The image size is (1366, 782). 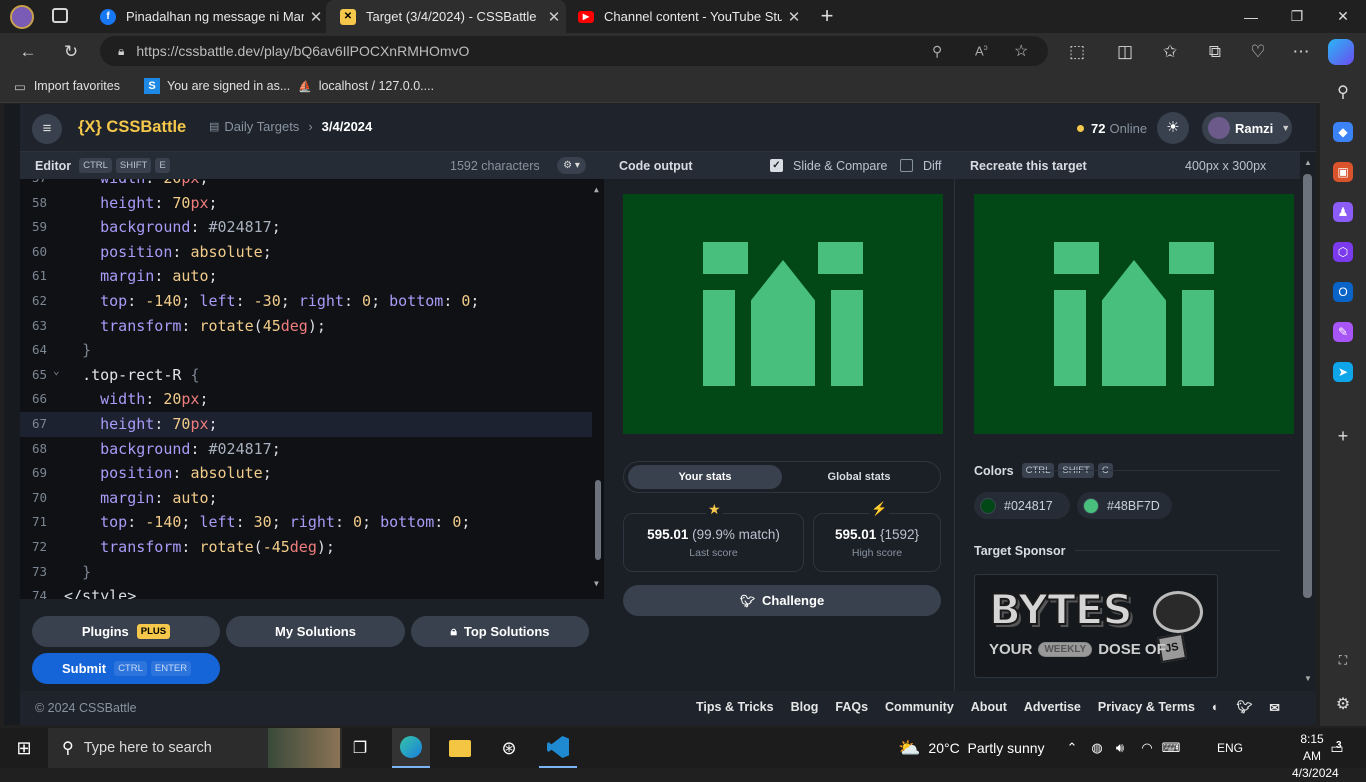 I want to click on editor-scrollbar: ▲ ▼, so click(x=598, y=389).